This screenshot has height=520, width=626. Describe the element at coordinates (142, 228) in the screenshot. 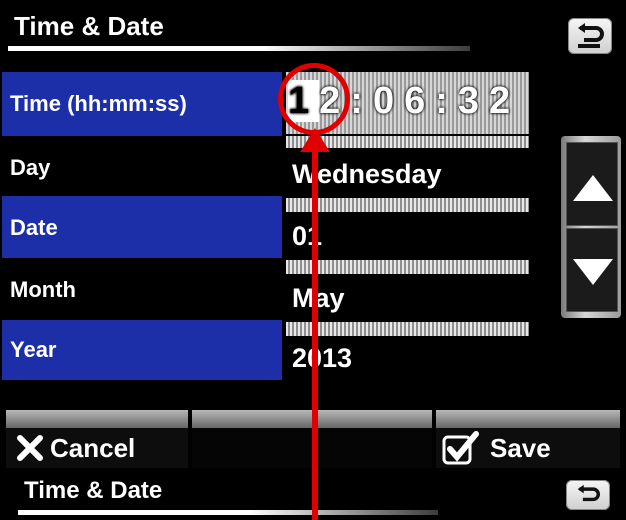

I see `row-label-date: Date` at that location.